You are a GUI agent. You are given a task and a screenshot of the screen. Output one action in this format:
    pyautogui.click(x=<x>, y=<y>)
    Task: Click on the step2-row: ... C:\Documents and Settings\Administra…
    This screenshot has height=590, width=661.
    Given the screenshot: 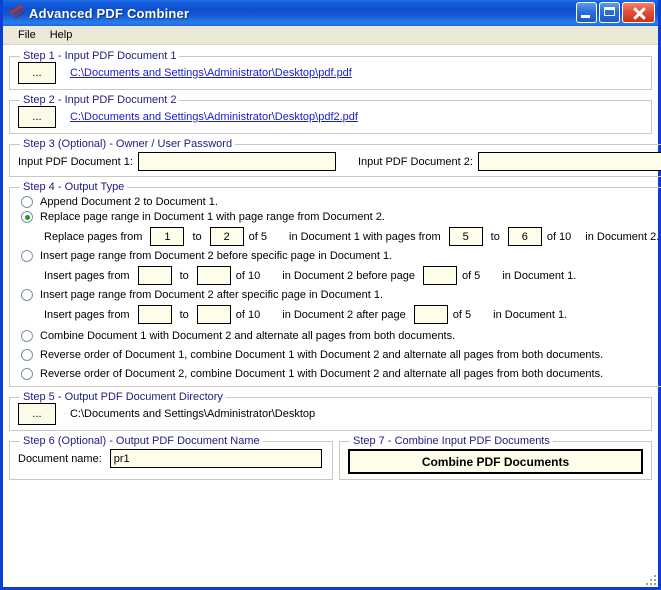 What is the action you would take?
    pyautogui.click(x=330, y=117)
    